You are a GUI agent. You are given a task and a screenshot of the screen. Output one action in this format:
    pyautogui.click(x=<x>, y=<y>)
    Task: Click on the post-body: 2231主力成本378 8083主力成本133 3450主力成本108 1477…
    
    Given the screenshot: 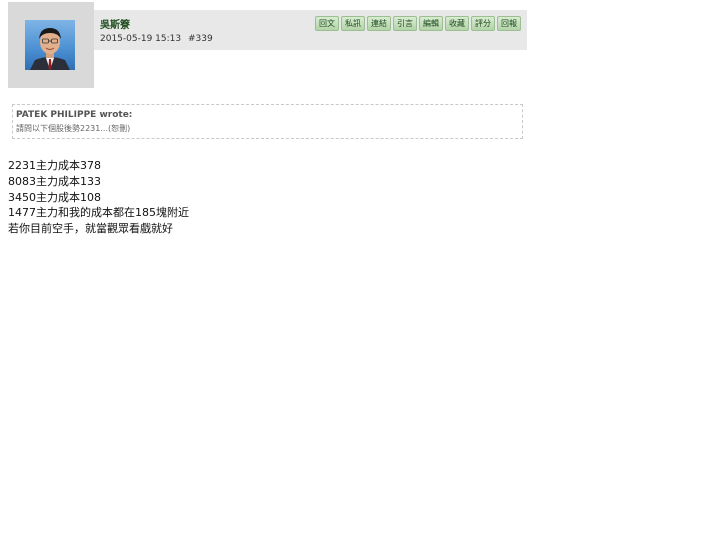 What is the action you would take?
    pyautogui.click(x=98, y=197)
    